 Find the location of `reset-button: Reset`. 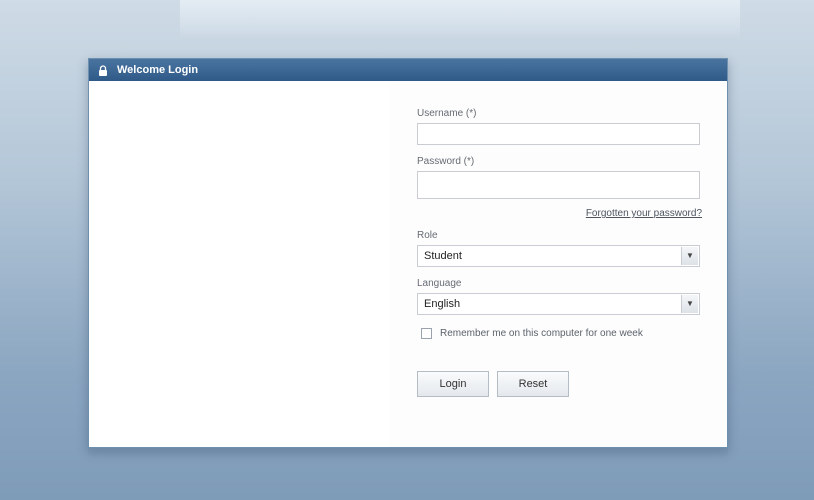

reset-button: Reset is located at coordinates (533, 384).